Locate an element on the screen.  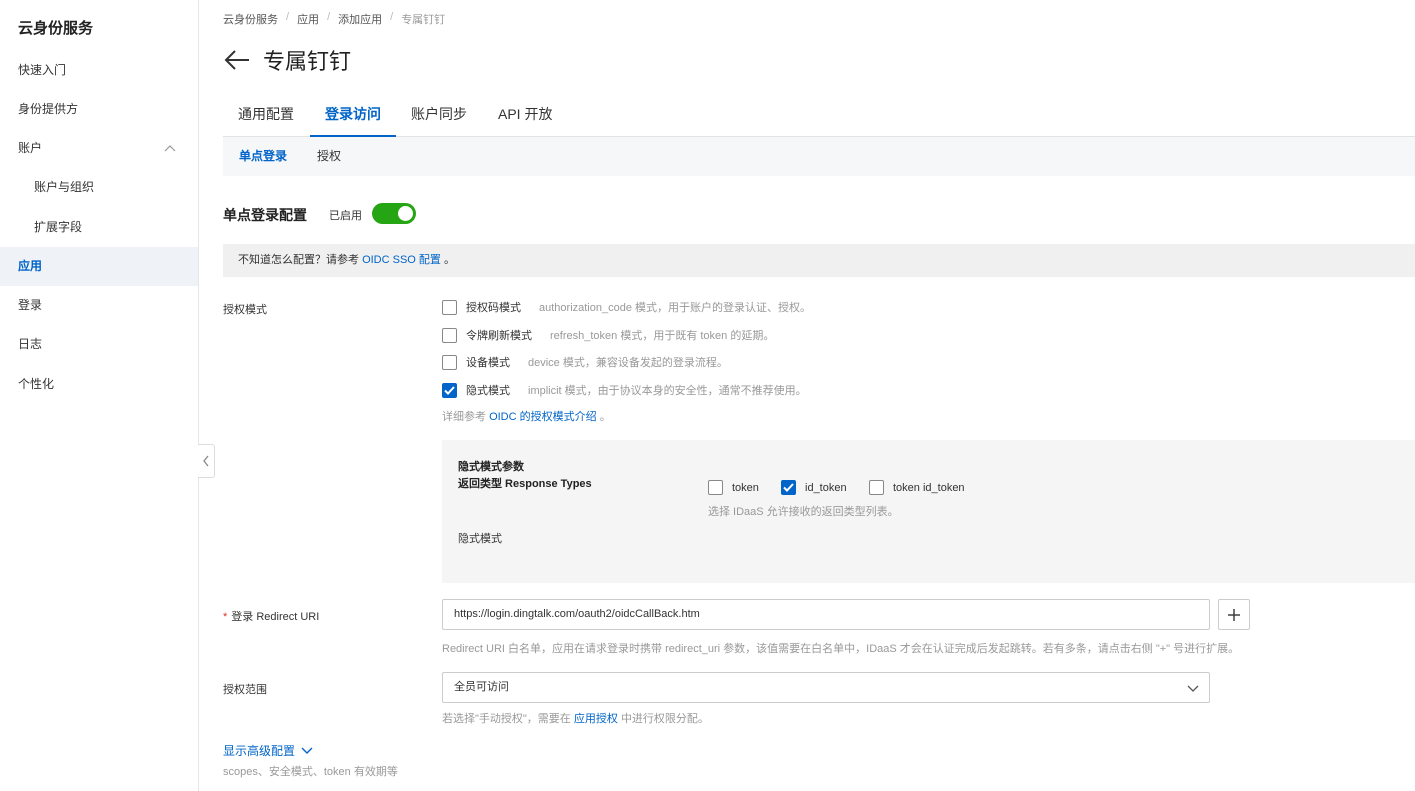
help-tip-bar: 不知道怎么配置？请参考 OIDC SSO 配置 。 is located at coordinates (819, 260).